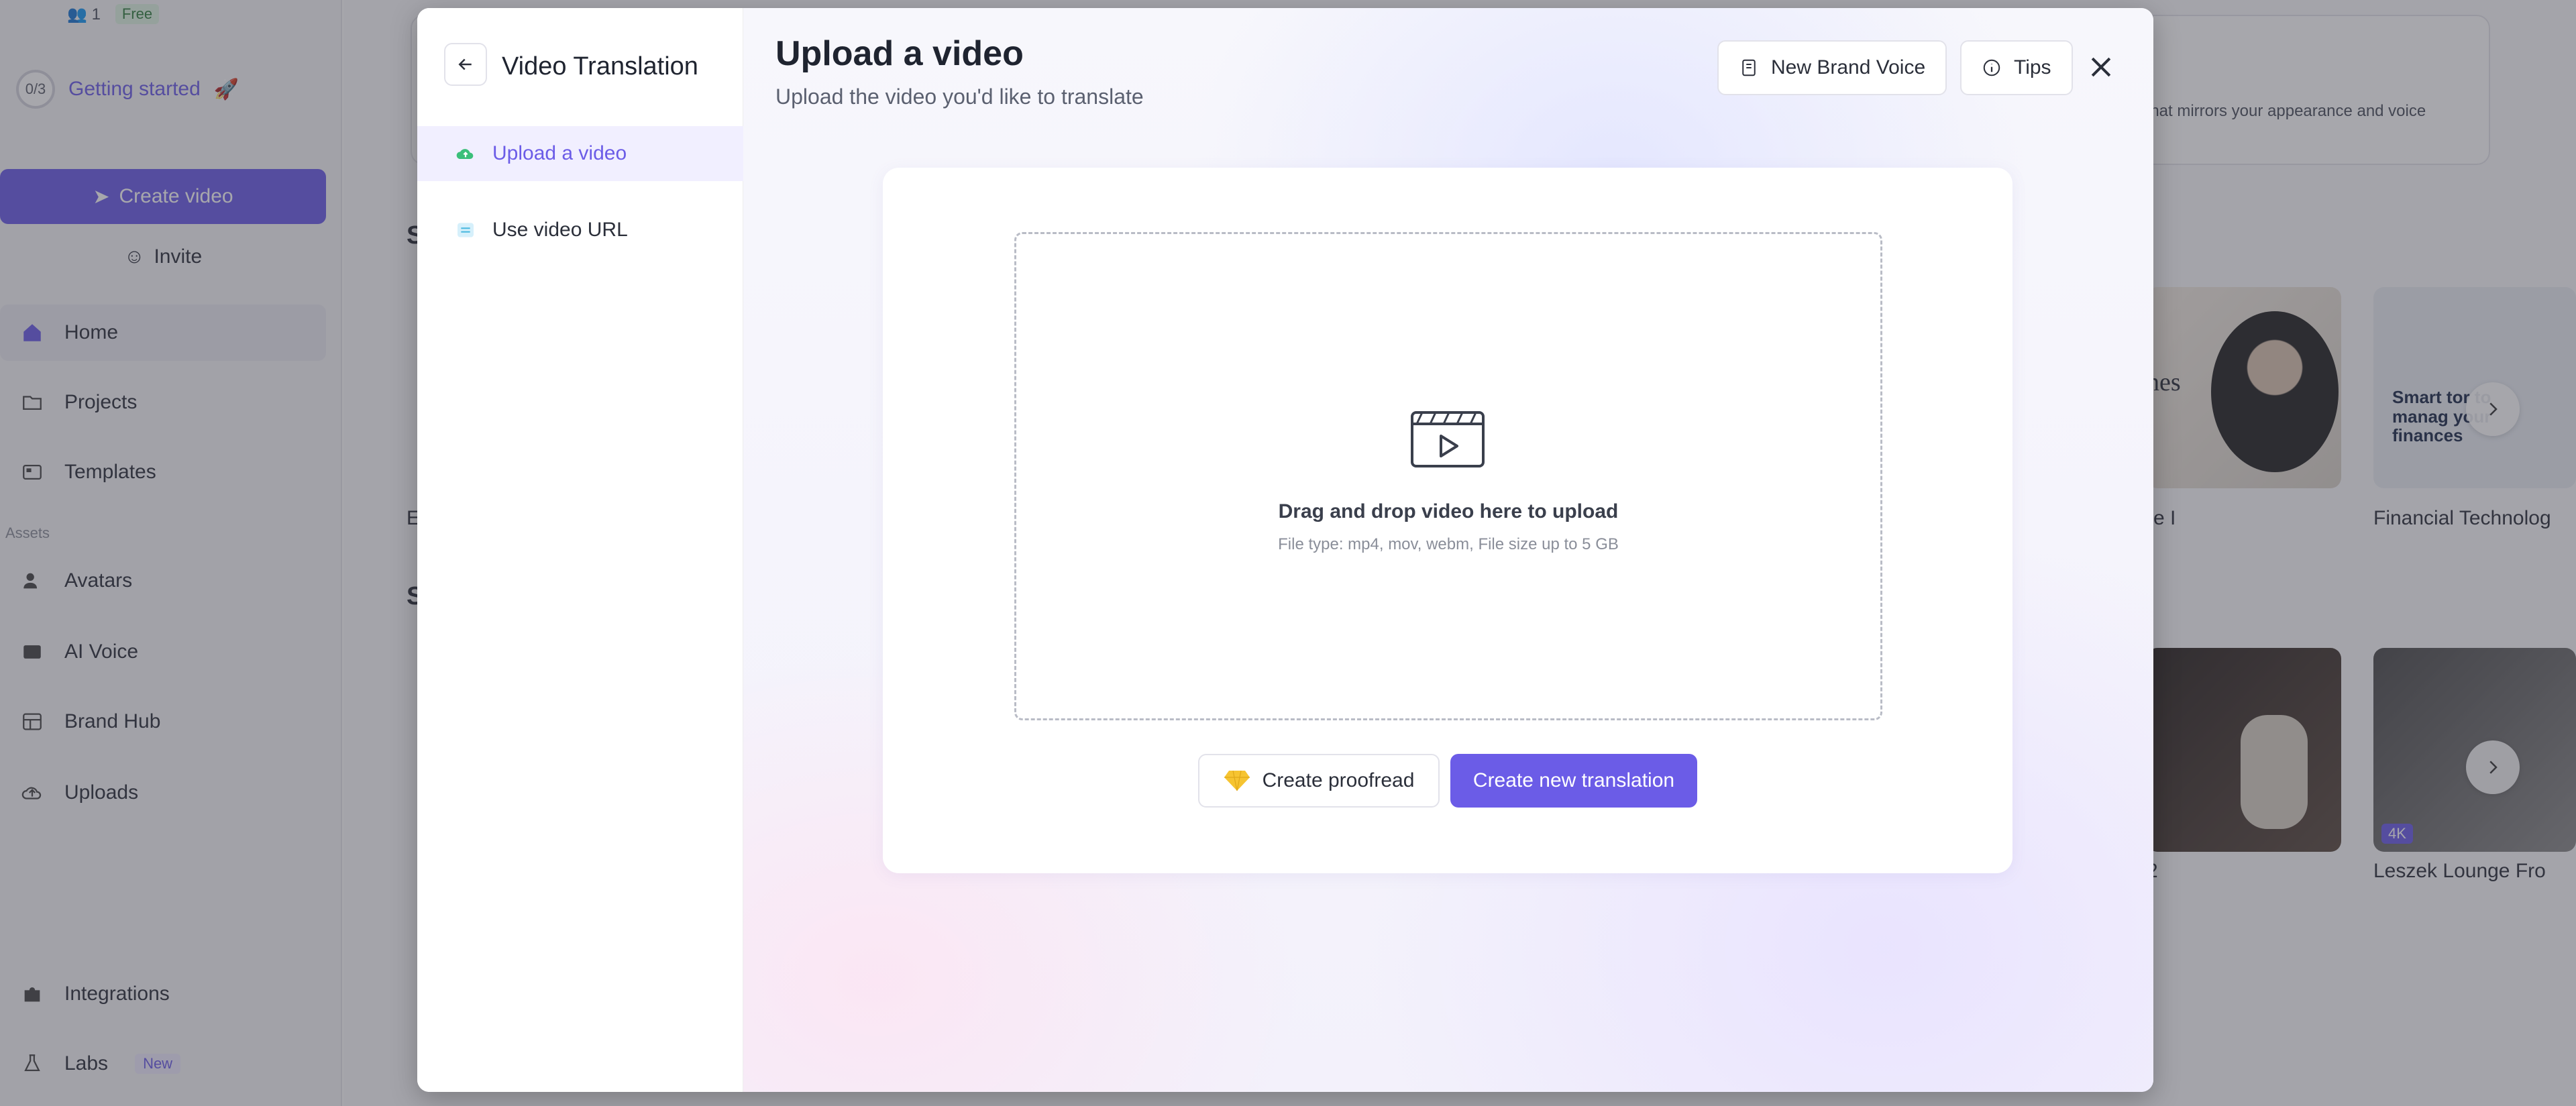  What do you see at coordinates (559, 153) in the screenshot?
I see `tab-label: Upload a video` at bounding box center [559, 153].